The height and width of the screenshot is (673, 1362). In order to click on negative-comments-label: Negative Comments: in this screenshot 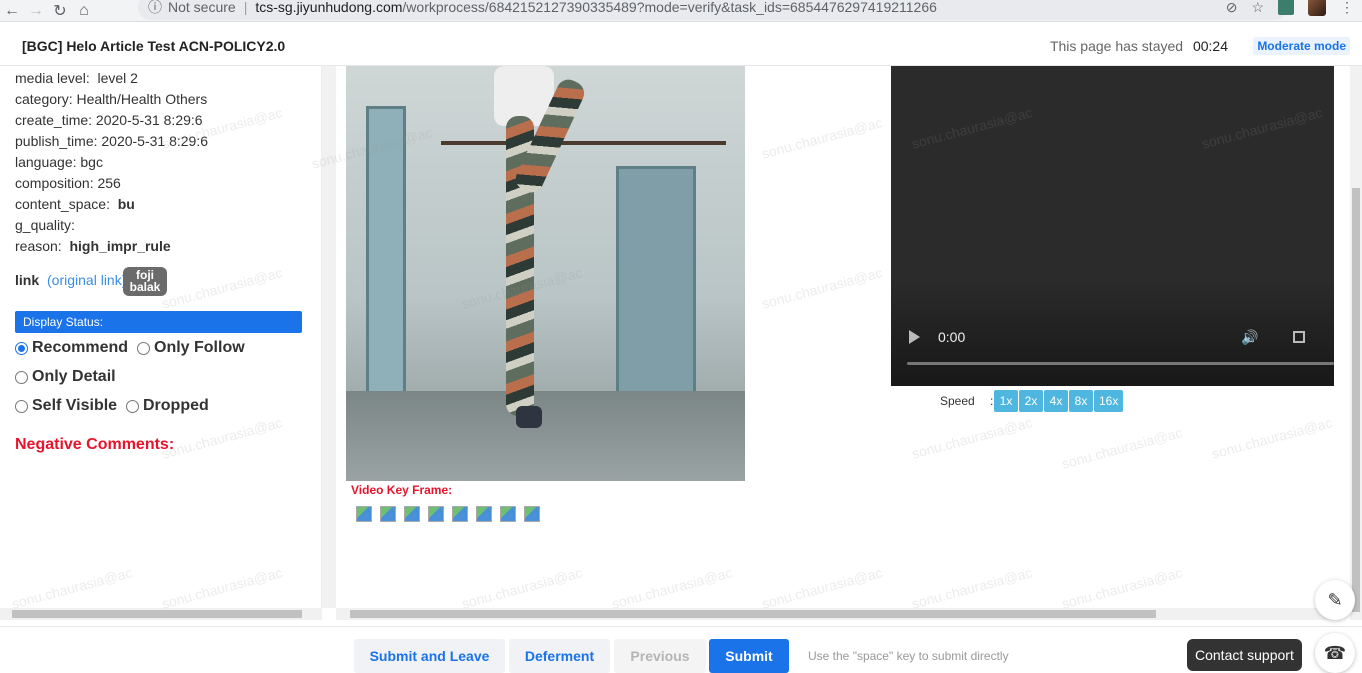, I will do `click(95, 444)`.